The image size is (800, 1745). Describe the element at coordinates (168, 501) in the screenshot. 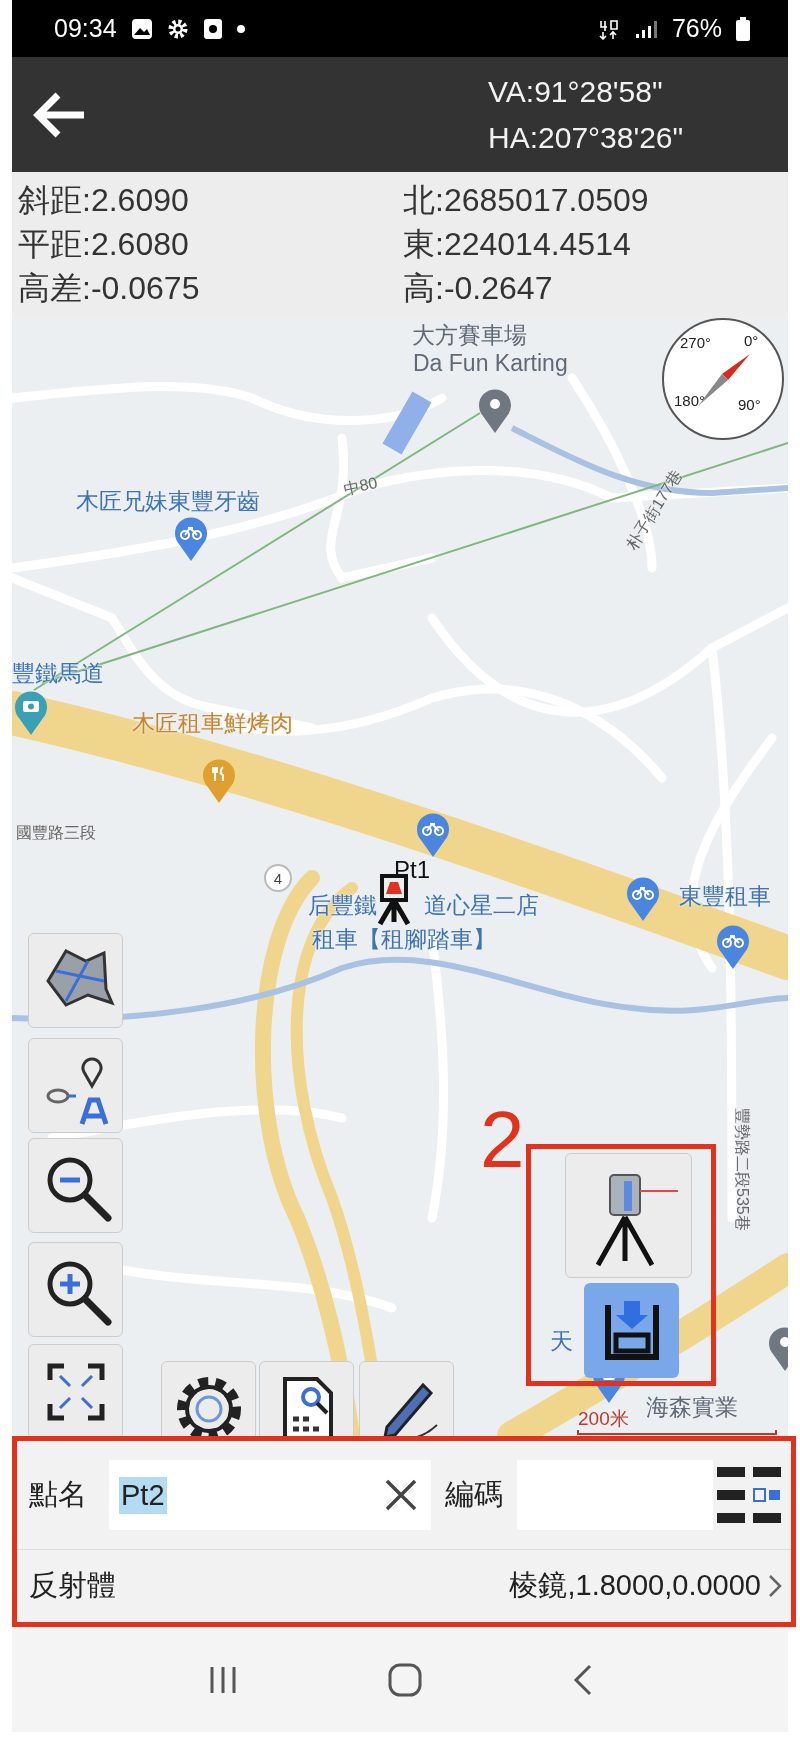

I see `map-label: 木匠兄妹東豐牙齒` at that location.